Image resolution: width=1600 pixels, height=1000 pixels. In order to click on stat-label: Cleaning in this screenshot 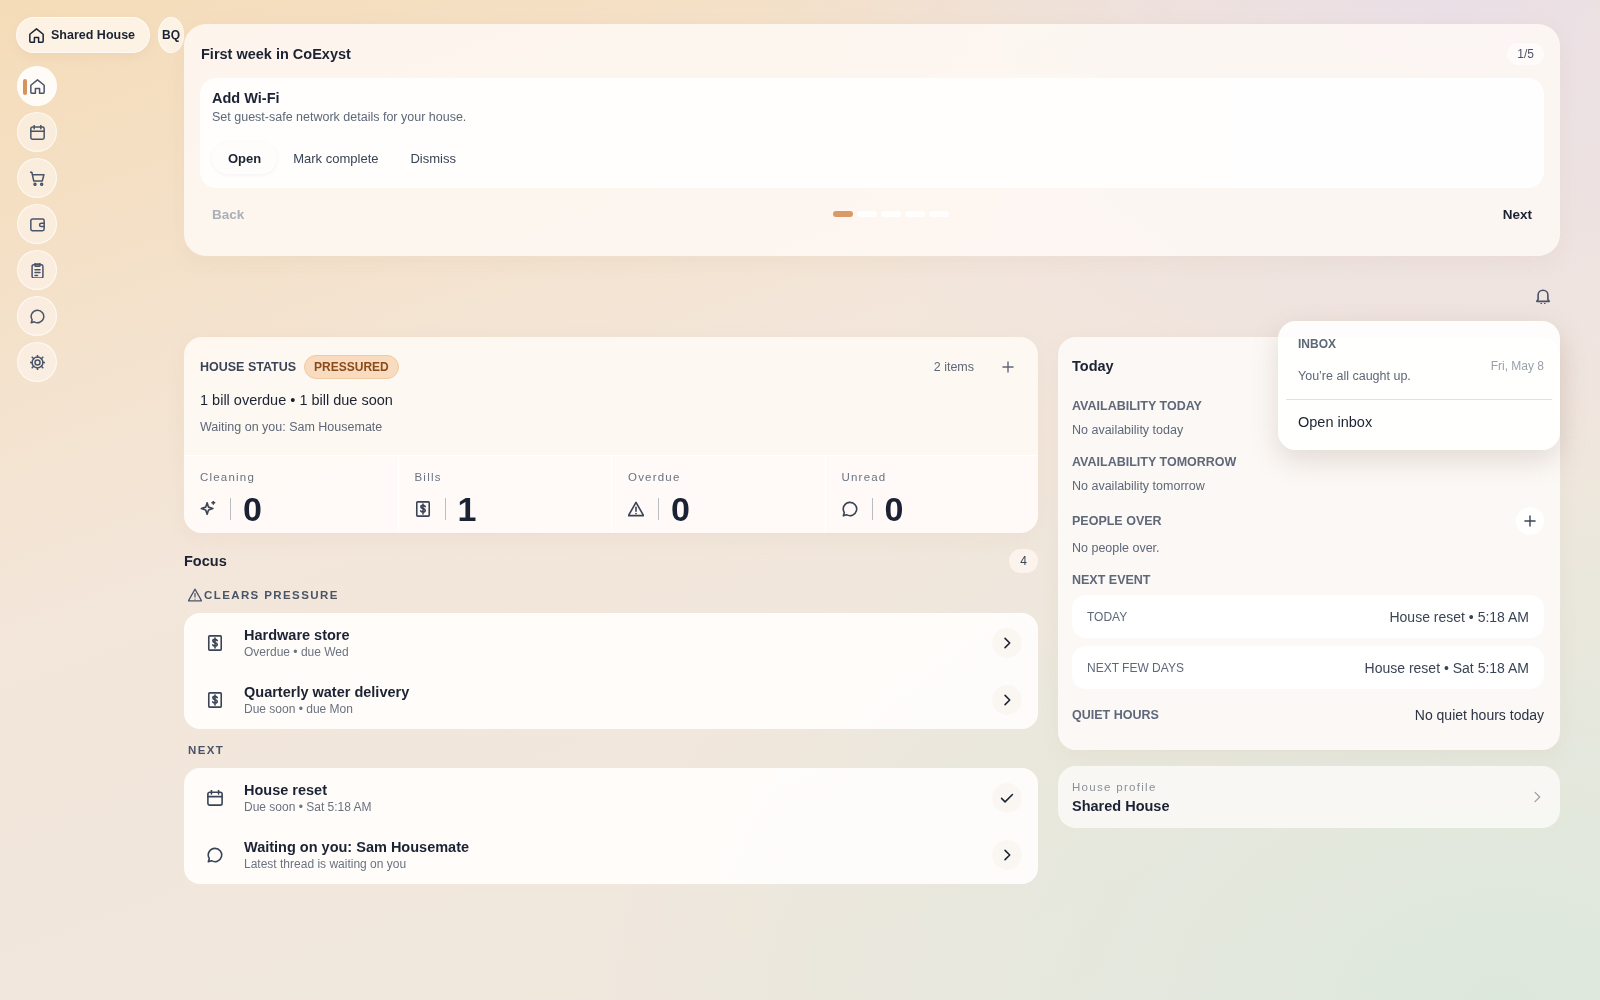, I will do `click(228, 477)`.